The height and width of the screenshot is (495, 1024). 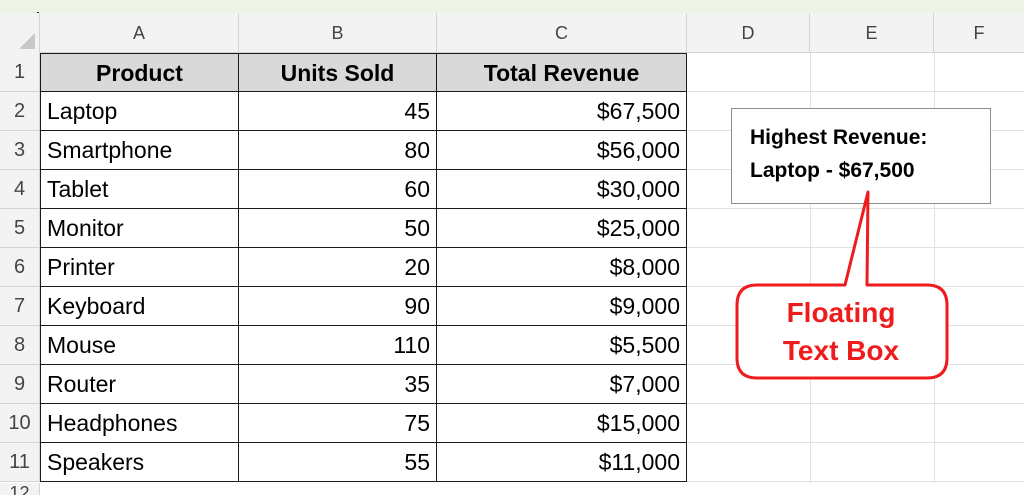 What do you see at coordinates (20, 150) in the screenshot?
I see `row-header-3: 3` at bounding box center [20, 150].